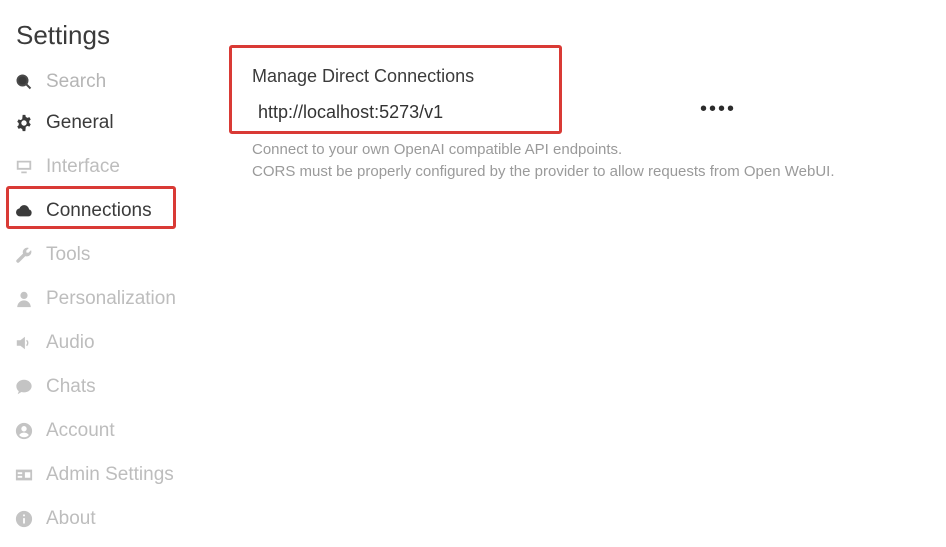 This screenshot has height=547, width=946. I want to click on id-card-icon, so click(24, 475).